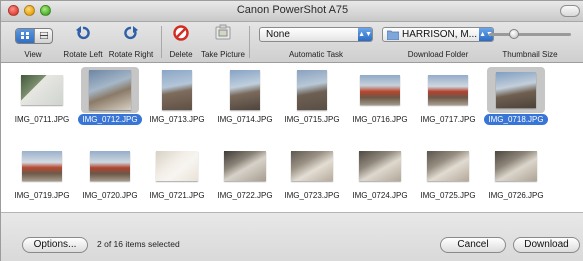 The image size is (583, 261). I want to click on folder-icon, so click(393, 36).